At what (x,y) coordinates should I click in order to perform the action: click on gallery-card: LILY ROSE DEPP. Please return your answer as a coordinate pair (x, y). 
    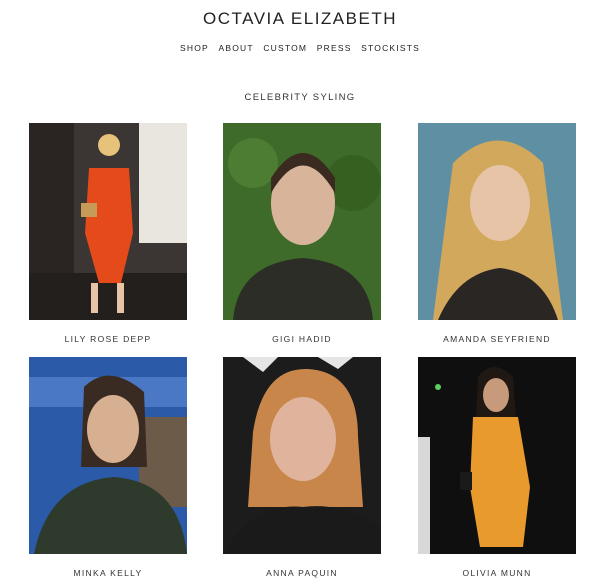
    Looking at the image, I should click on (108, 233).